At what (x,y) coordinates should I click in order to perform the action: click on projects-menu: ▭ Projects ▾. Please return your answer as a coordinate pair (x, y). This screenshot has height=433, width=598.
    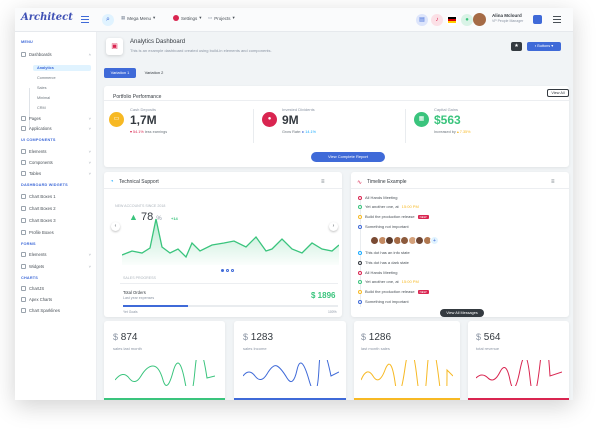
    Looking at the image, I should click on (221, 18).